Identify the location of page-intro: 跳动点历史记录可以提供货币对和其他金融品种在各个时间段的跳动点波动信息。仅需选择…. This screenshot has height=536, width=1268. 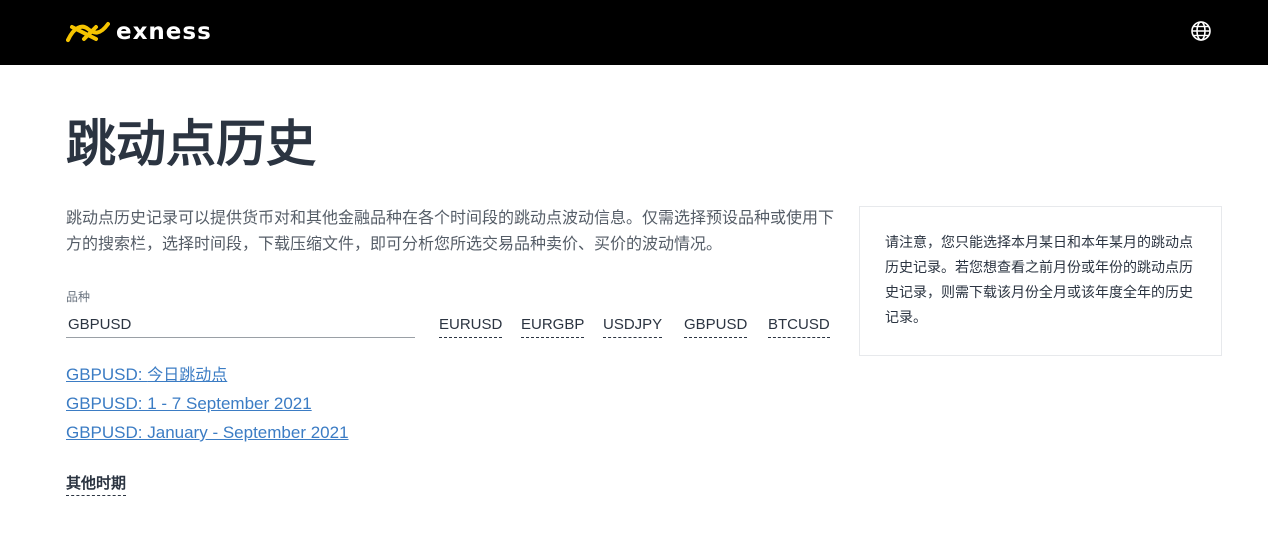
(450, 230).